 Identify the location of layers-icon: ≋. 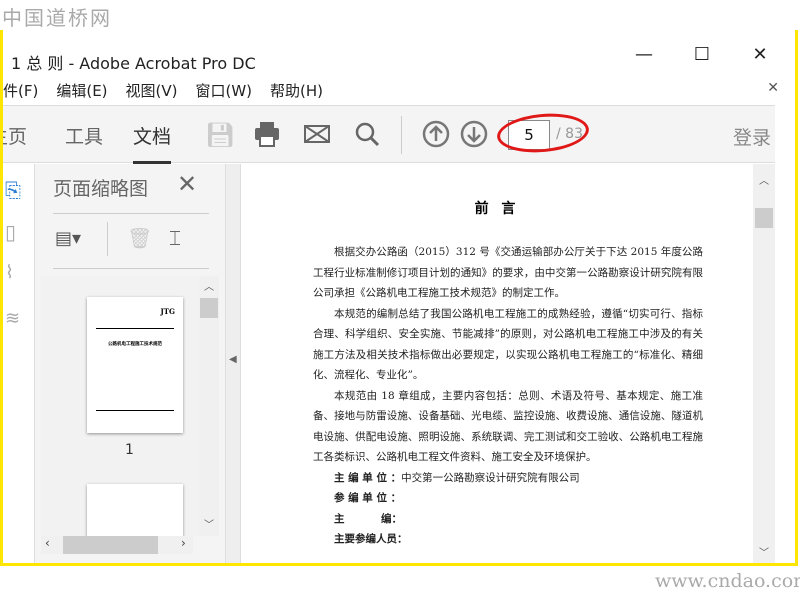
(12, 318).